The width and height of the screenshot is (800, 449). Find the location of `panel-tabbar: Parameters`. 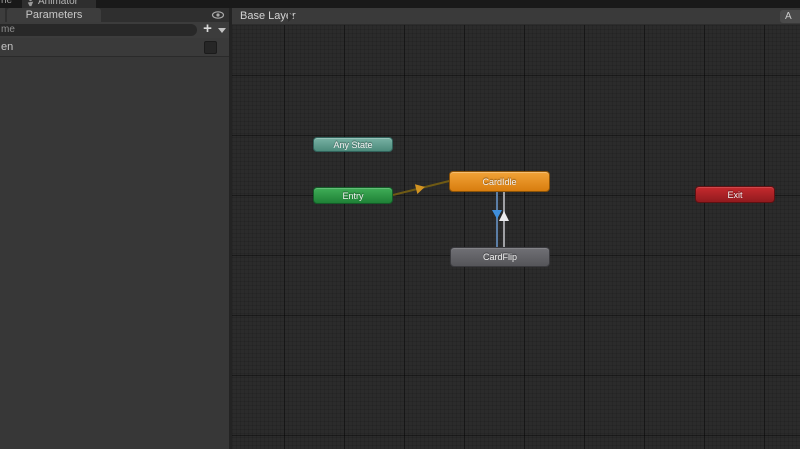

panel-tabbar: Parameters is located at coordinates (115, 15).